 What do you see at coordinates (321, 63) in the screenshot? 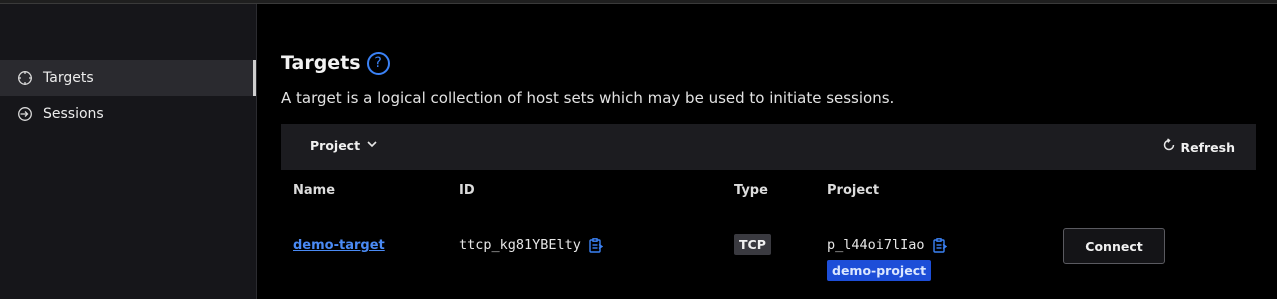
I see `page-title: Targets` at bounding box center [321, 63].